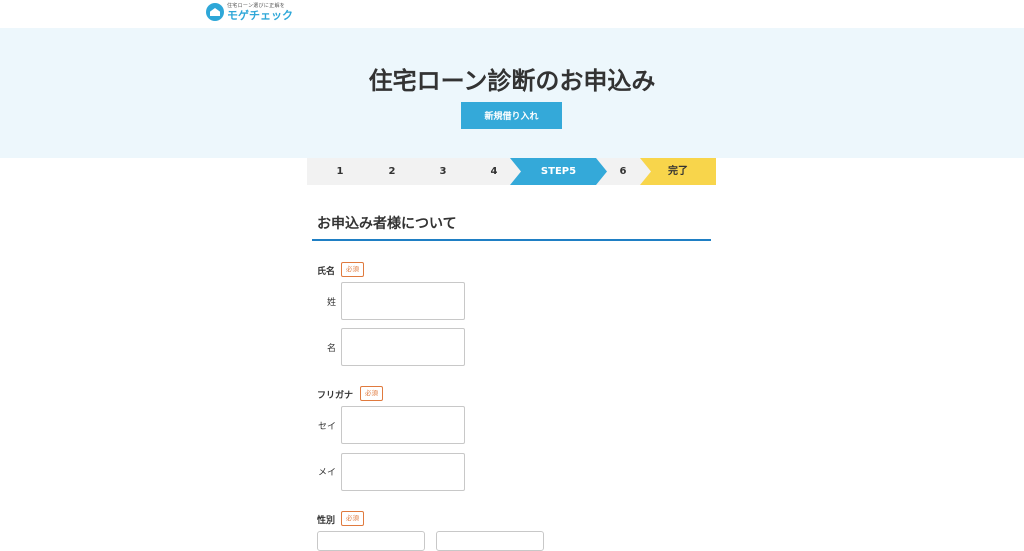 The height and width of the screenshot is (551, 1024). What do you see at coordinates (331, 349) in the screenshot?
I see `first-name-label: 名` at bounding box center [331, 349].